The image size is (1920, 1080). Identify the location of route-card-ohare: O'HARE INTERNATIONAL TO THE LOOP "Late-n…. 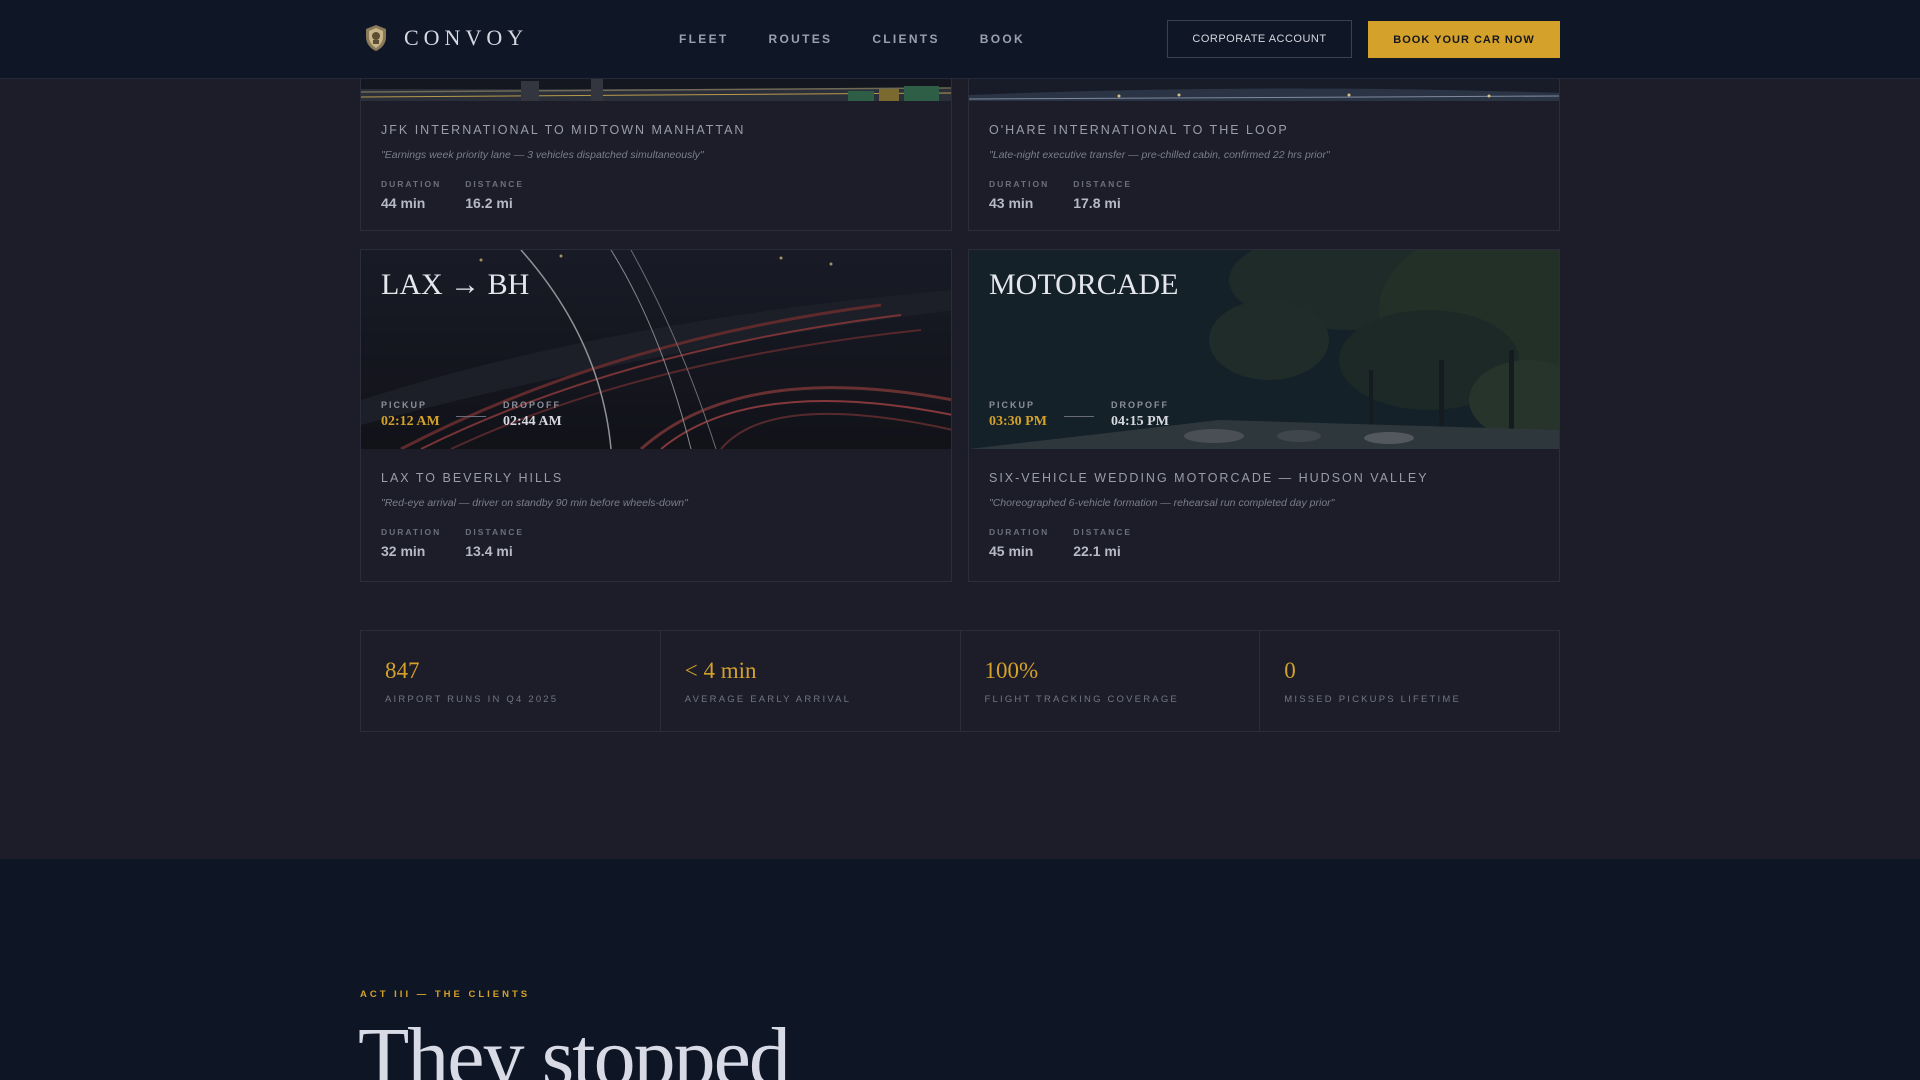
(1264, 145).